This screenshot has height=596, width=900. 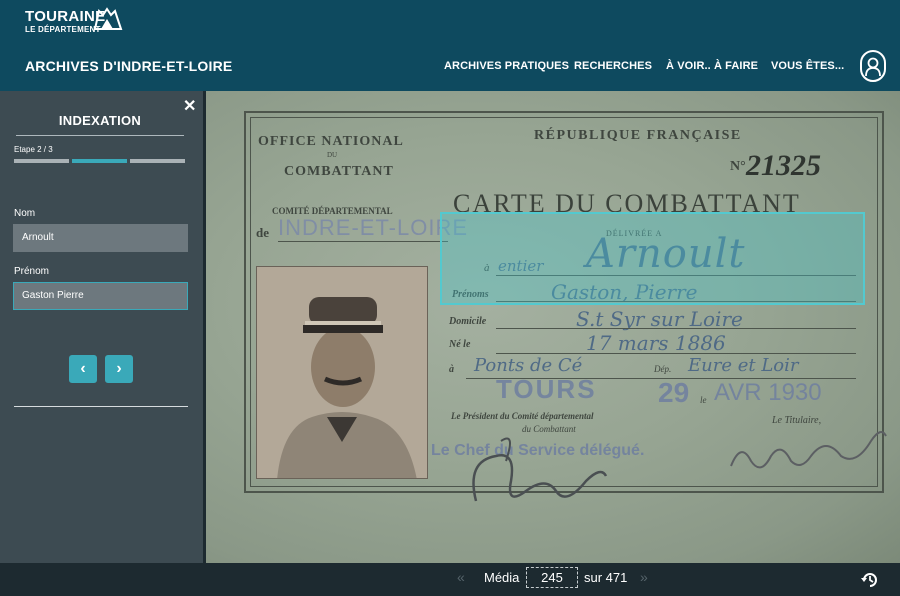 What do you see at coordinates (703, 400) in the screenshot?
I see `le-label: le` at bounding box center [703, 400].